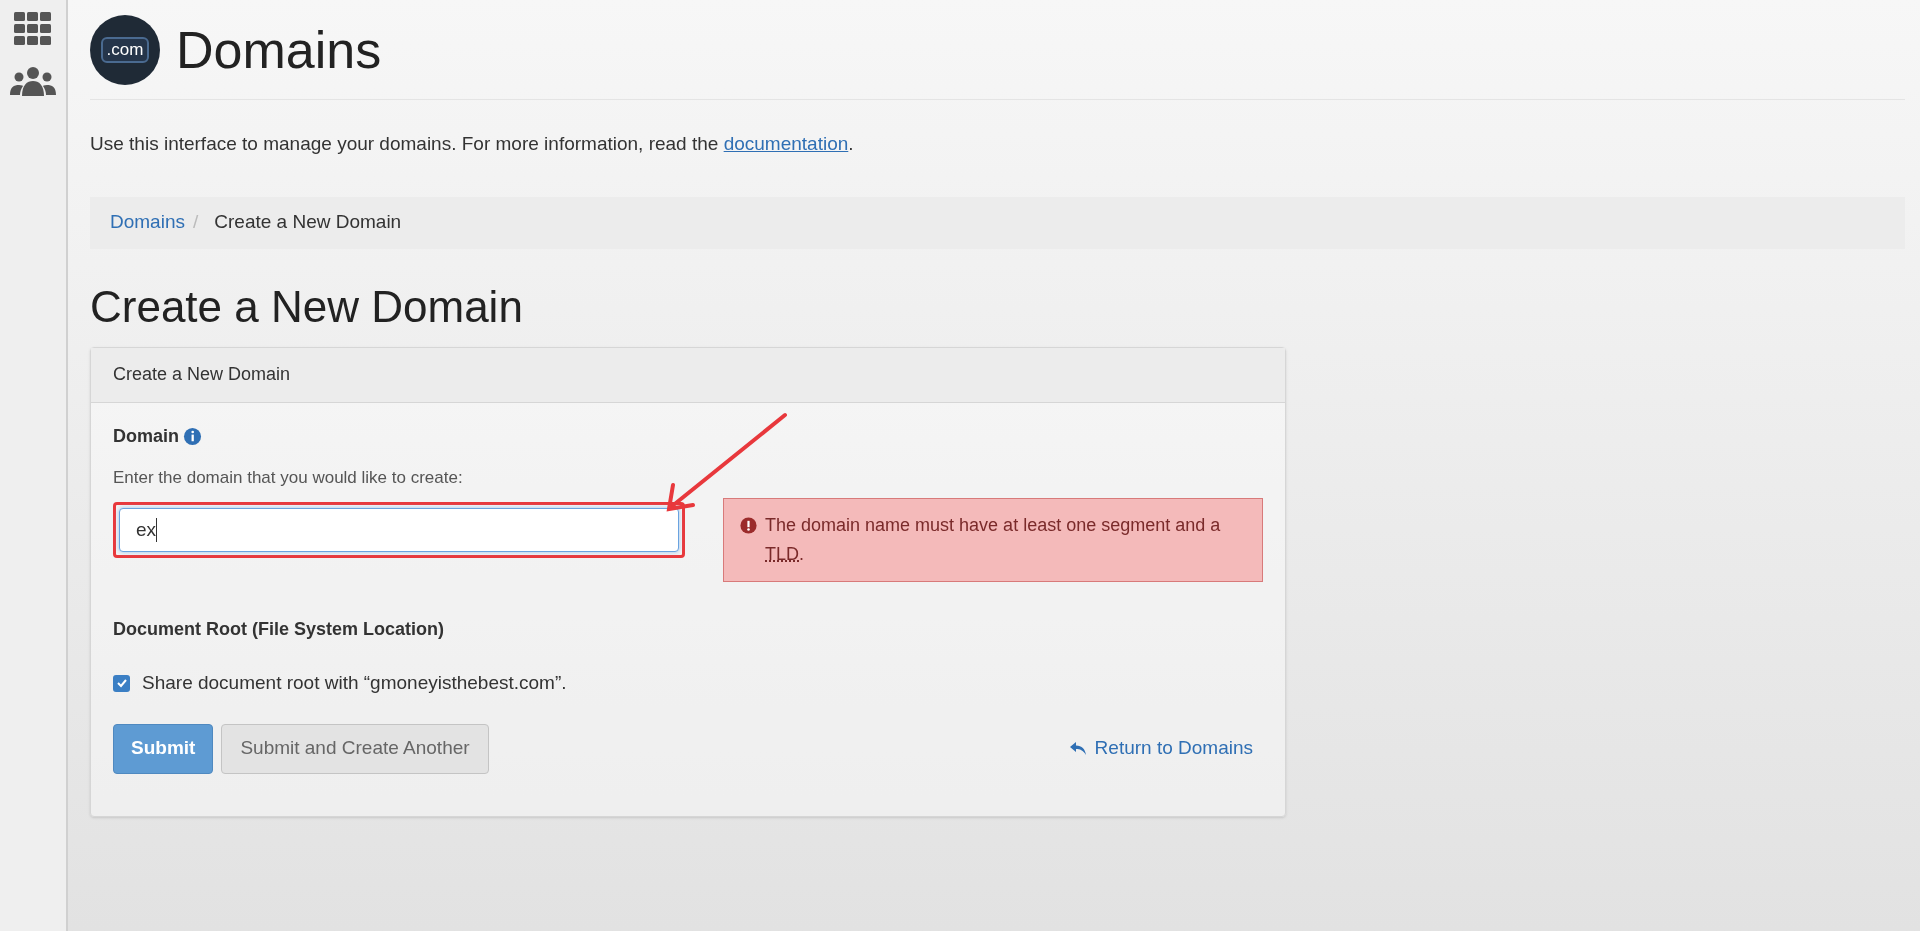 This screenshot has height=931, width=1920. What do you see at coordinates (279, 50) in the screenshot?
I see `page-header-title: Domains` at bounding box center [279, 50].